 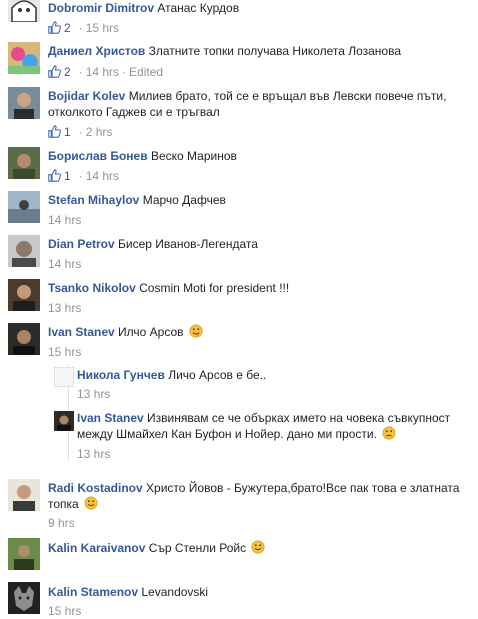 I want to click on comment-meta: 9 hrs, so click(x=61, y=523).